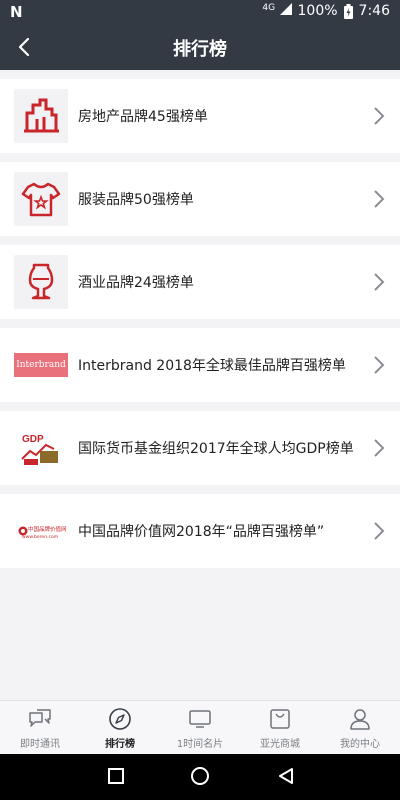 This screenshot has height=800, width=400. What do you see at coordinates (317, 11) in the screenshot?
I see `battery-percent: 100%` at bounding box center [317, 11].